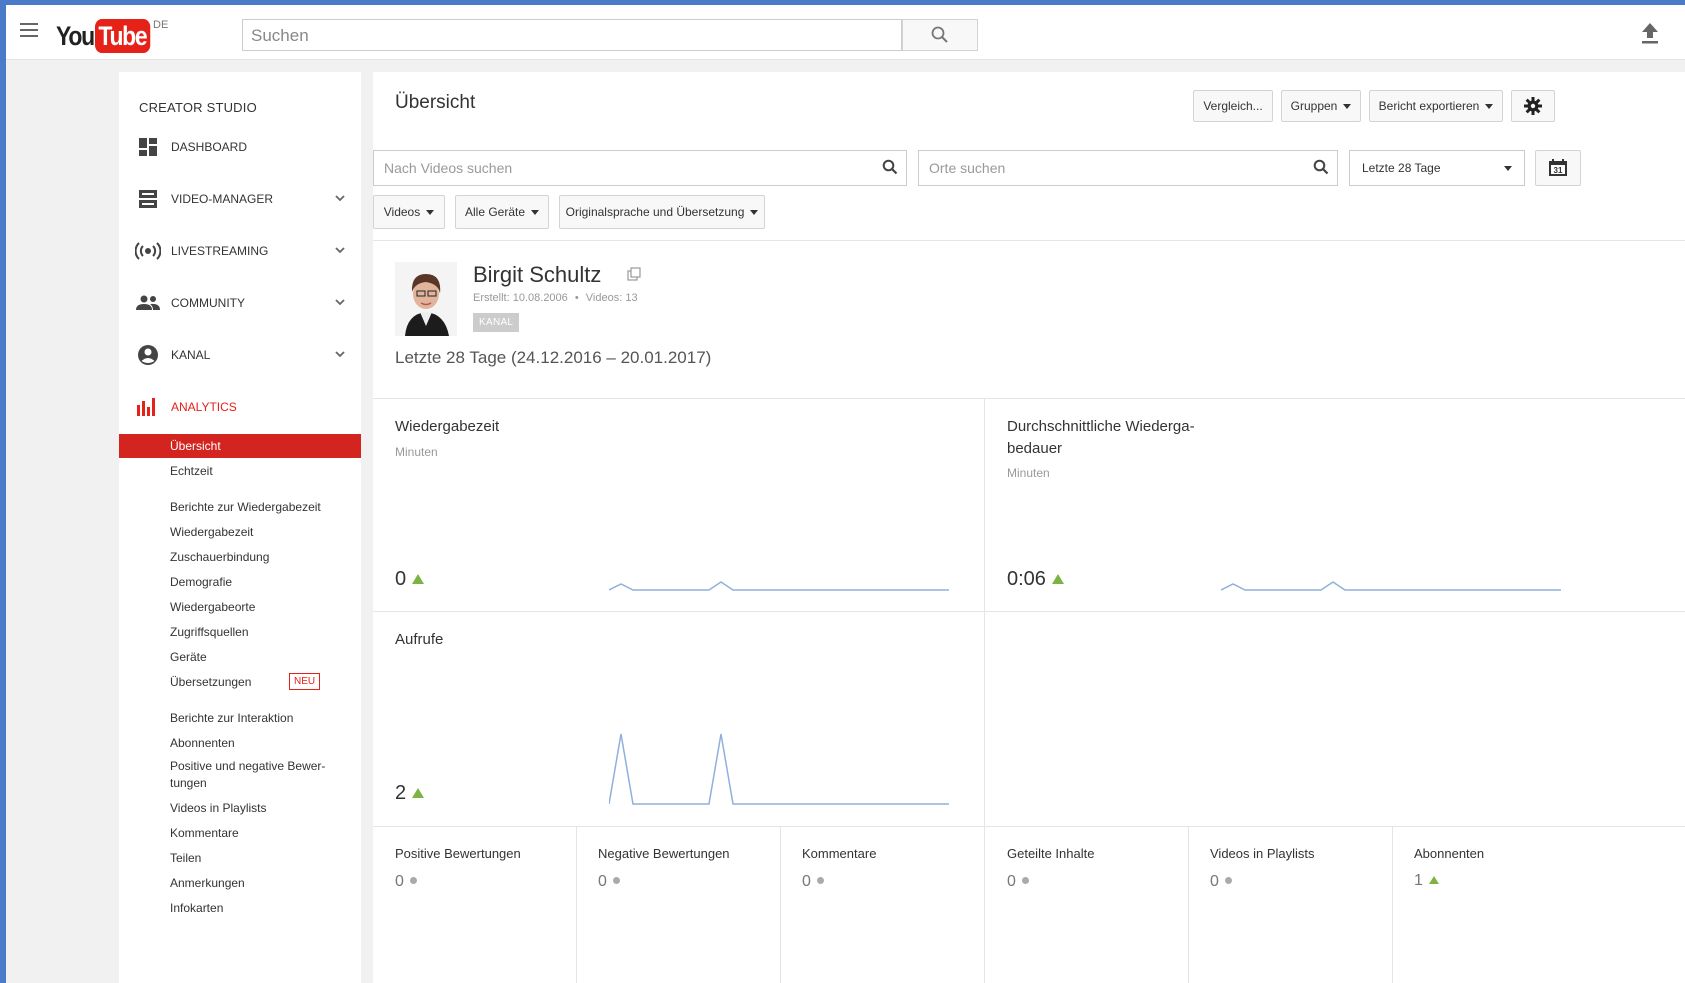  I want to click on search-button, so click(940, 35).